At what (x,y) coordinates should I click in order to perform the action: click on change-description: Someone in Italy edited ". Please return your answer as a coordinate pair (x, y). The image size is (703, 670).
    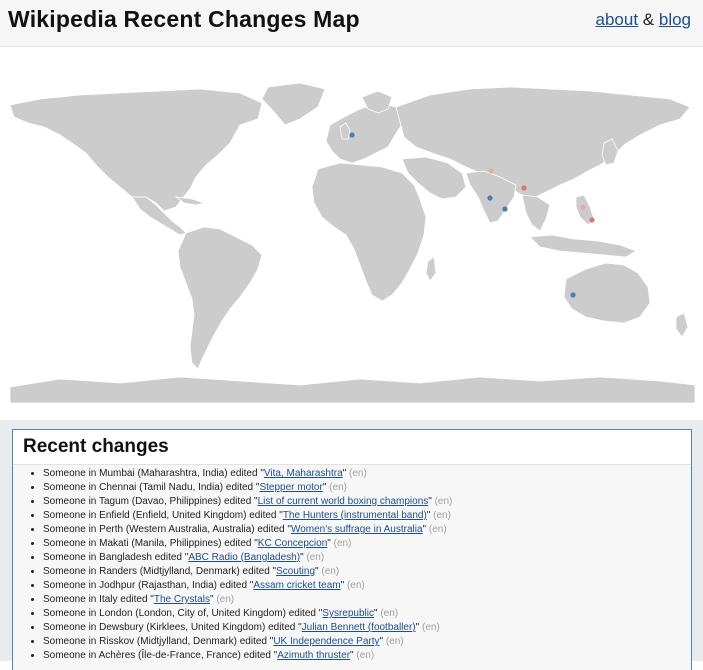
    Looking at the image, I should click on (98, 599).